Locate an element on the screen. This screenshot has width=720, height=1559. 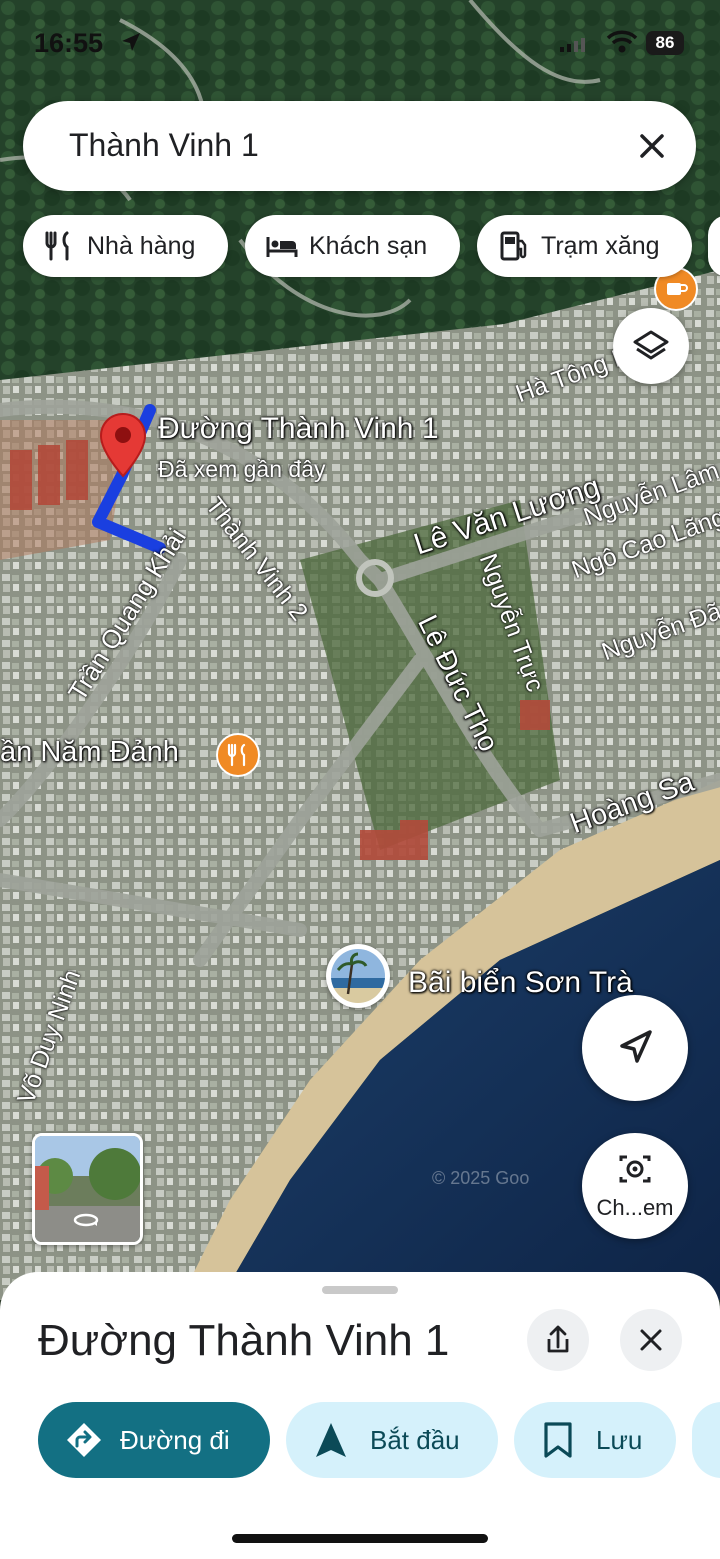
more-actions-button is located at coordinates (706, 1440).